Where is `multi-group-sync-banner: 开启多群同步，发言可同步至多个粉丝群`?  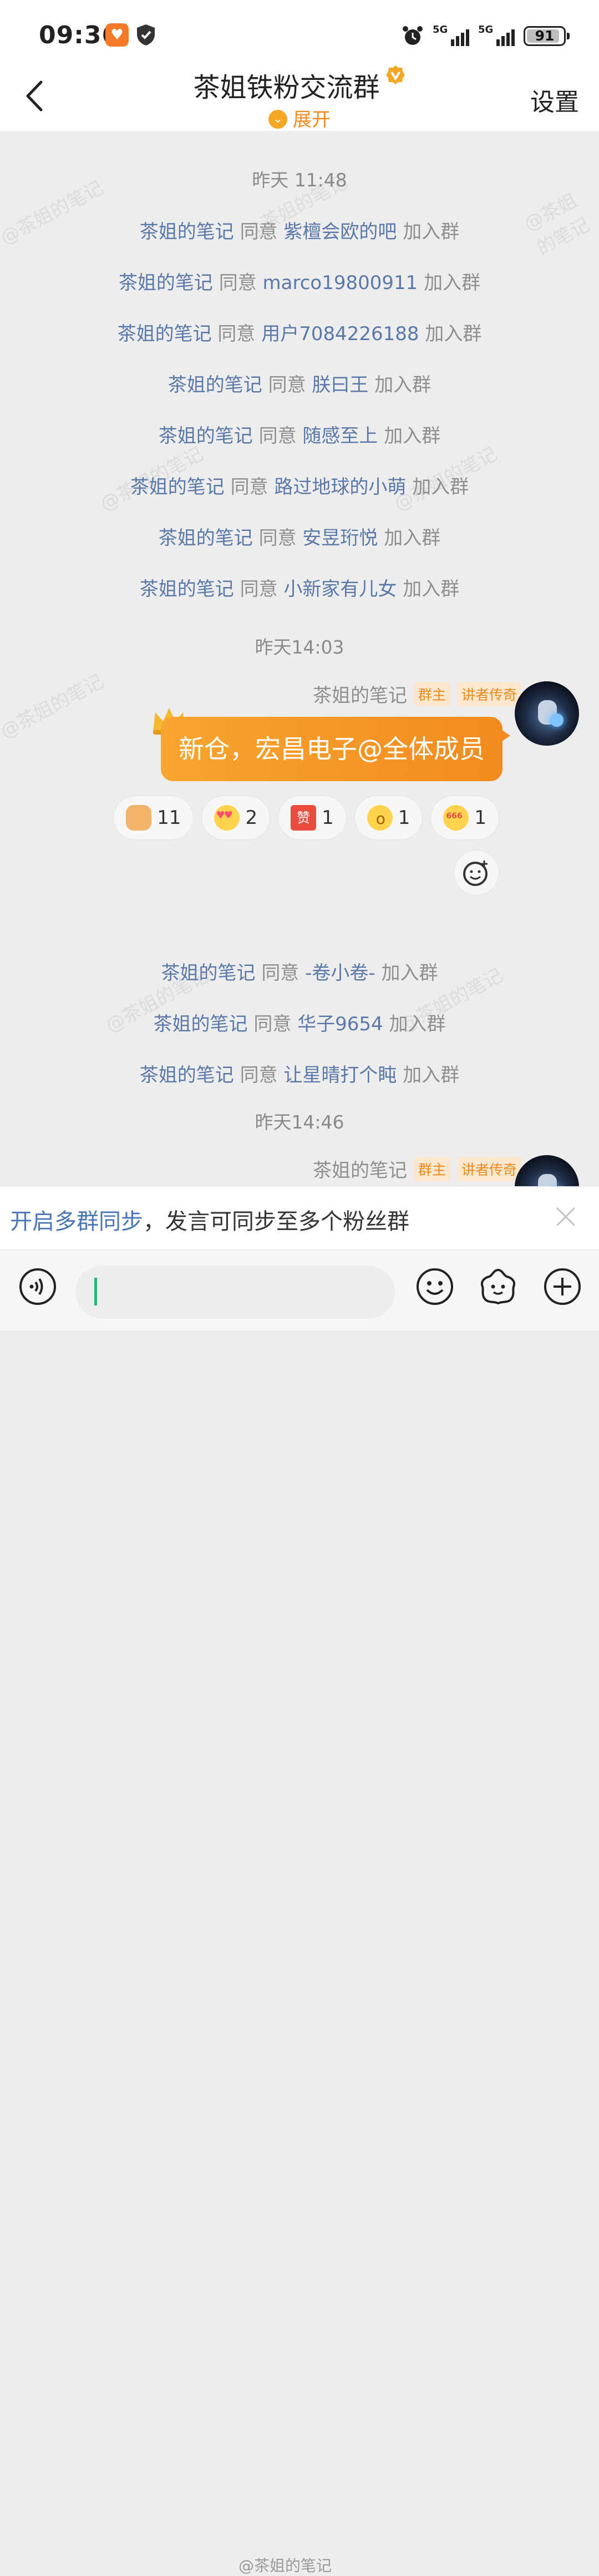 multi-group-sync-banner: 开启多群同步，发言可同步至多个粉丝群 is located at coordinates (299, 1218).